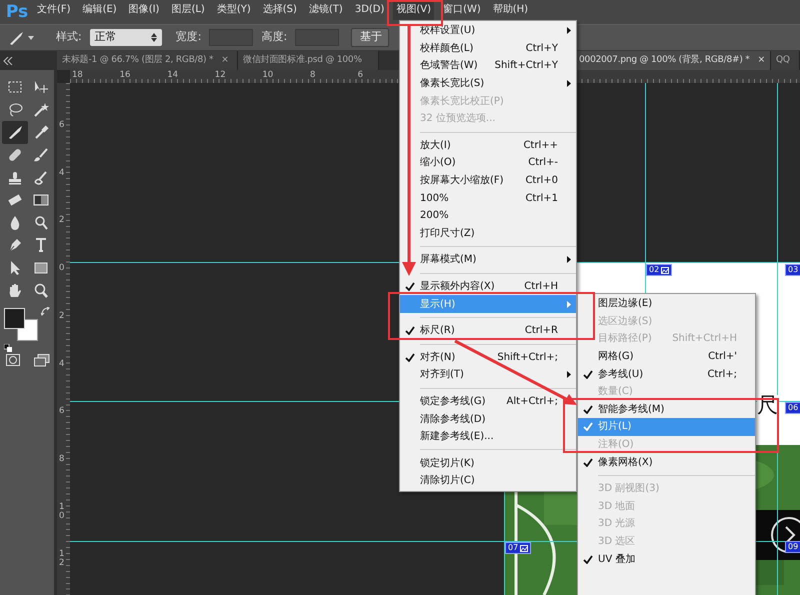 Image resolution: width=800 pixels, height=595 pixels. What do you see at coordinates (15, 110) in the screenshot?
I see `lasso-icon` at bounding box center [15, 110].